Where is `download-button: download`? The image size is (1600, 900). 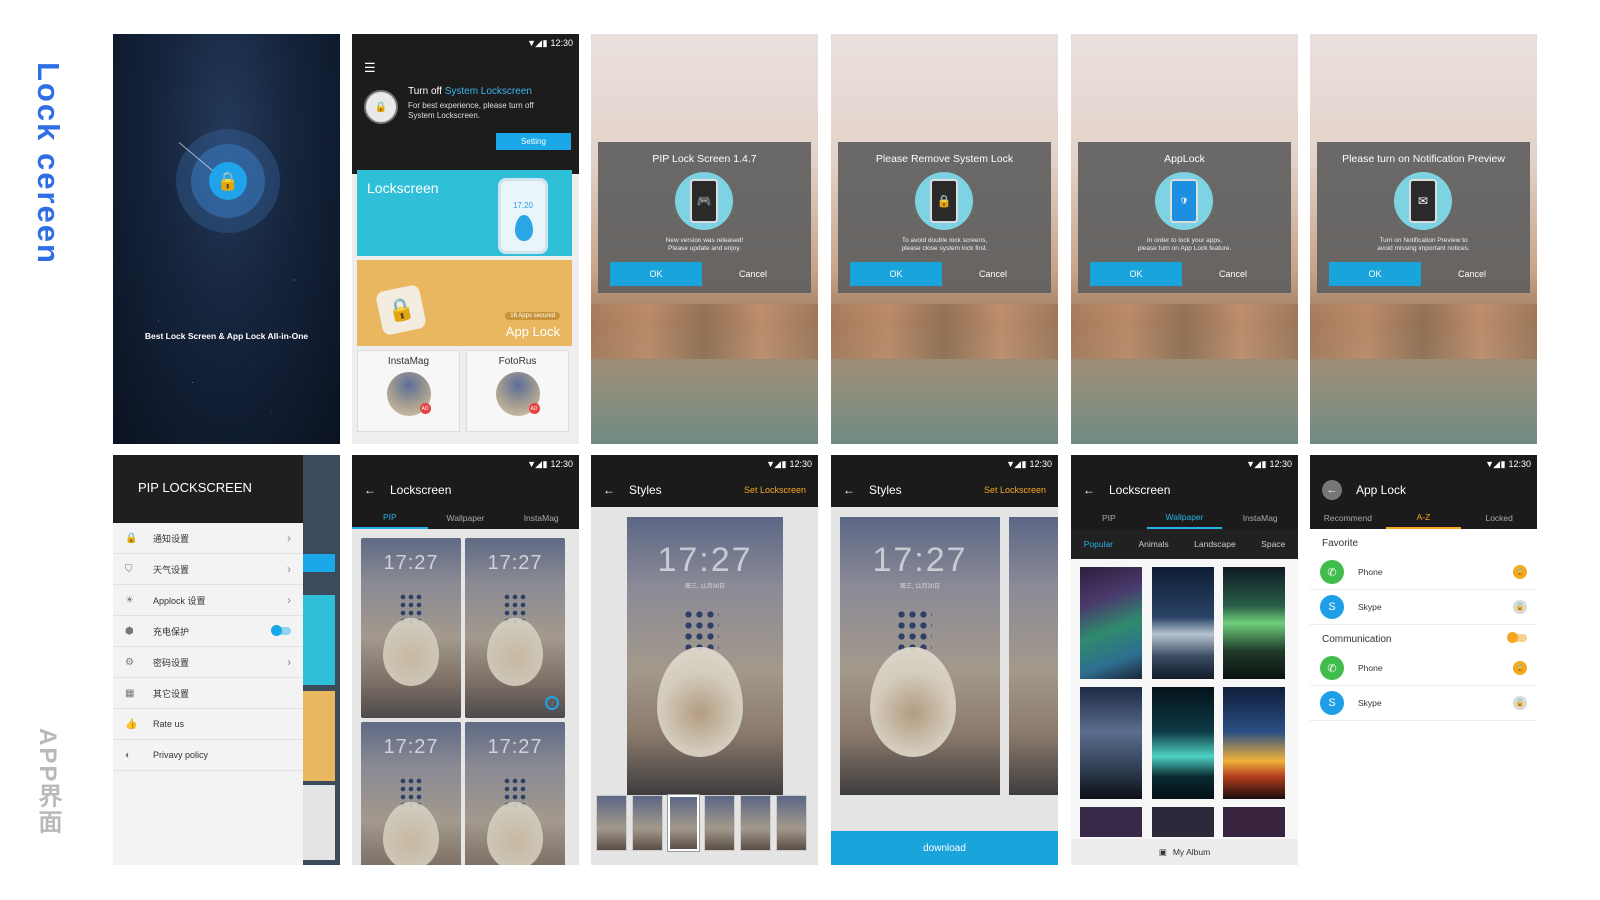 download-button: download is located at coordinates (944, 848).